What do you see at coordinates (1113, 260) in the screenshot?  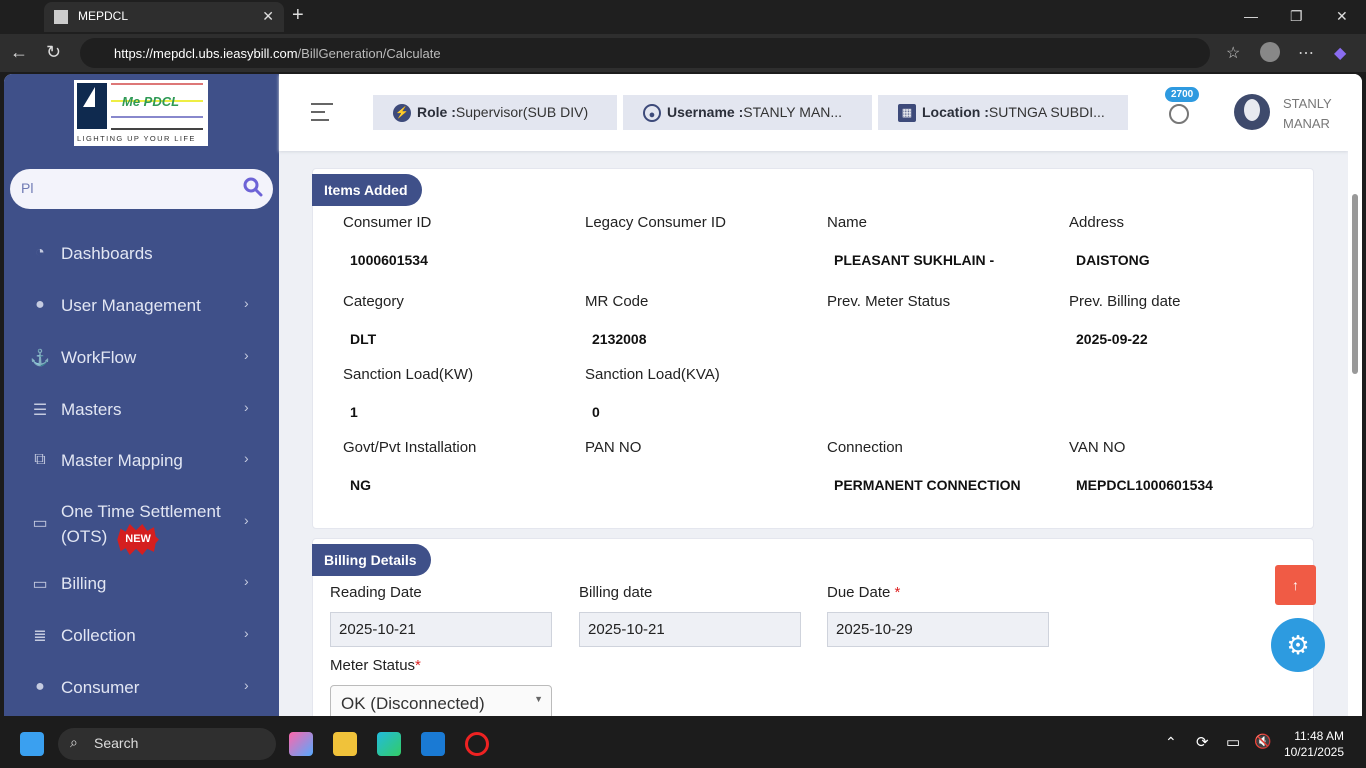 I see `field-value: DAISTONG` at bounding box center [1113, 260].